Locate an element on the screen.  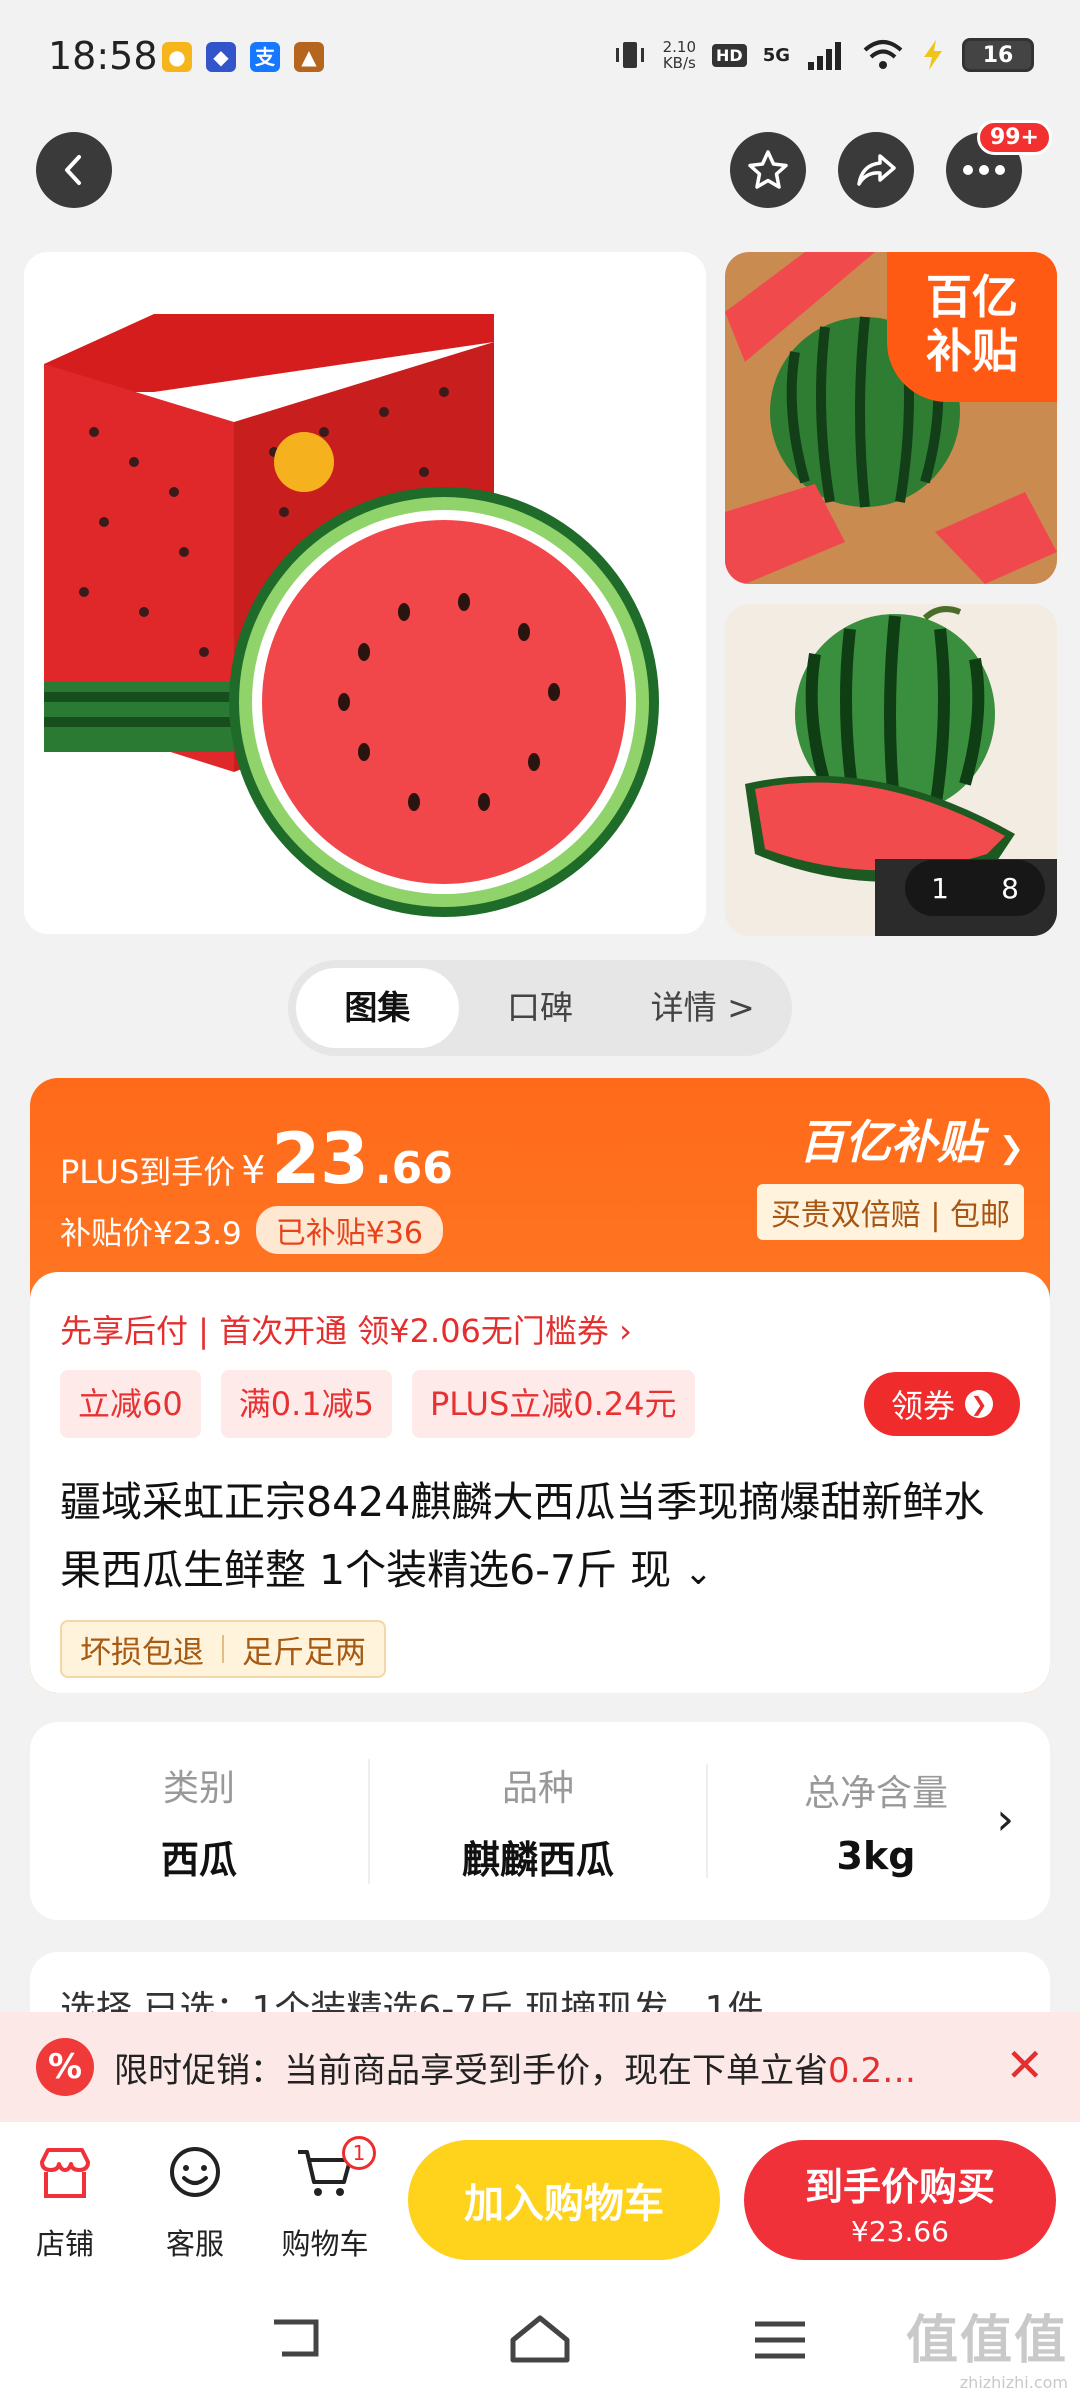
watermark-logo: 值值值 is located at coordinates (986, 2341).